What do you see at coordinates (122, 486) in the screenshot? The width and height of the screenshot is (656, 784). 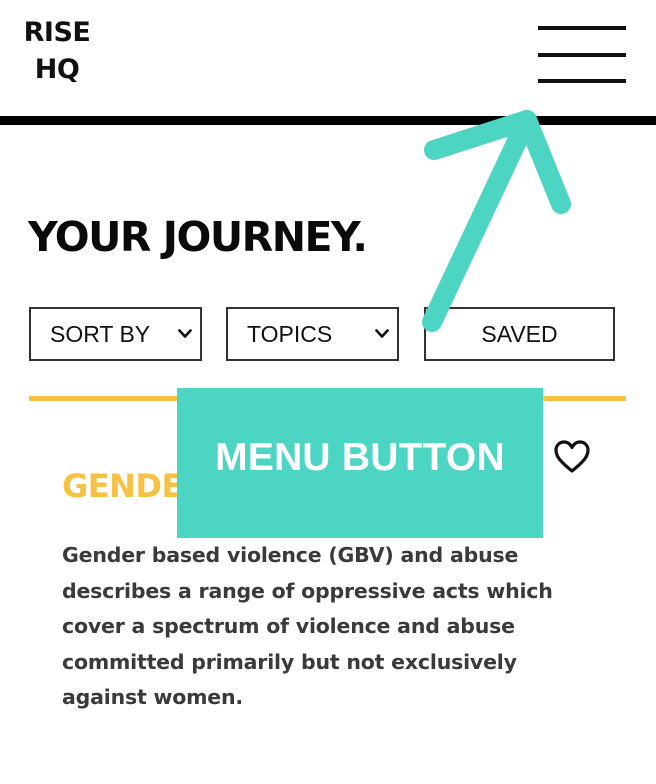 I see `card-title: GENDE` at bounding box center [122, 486].